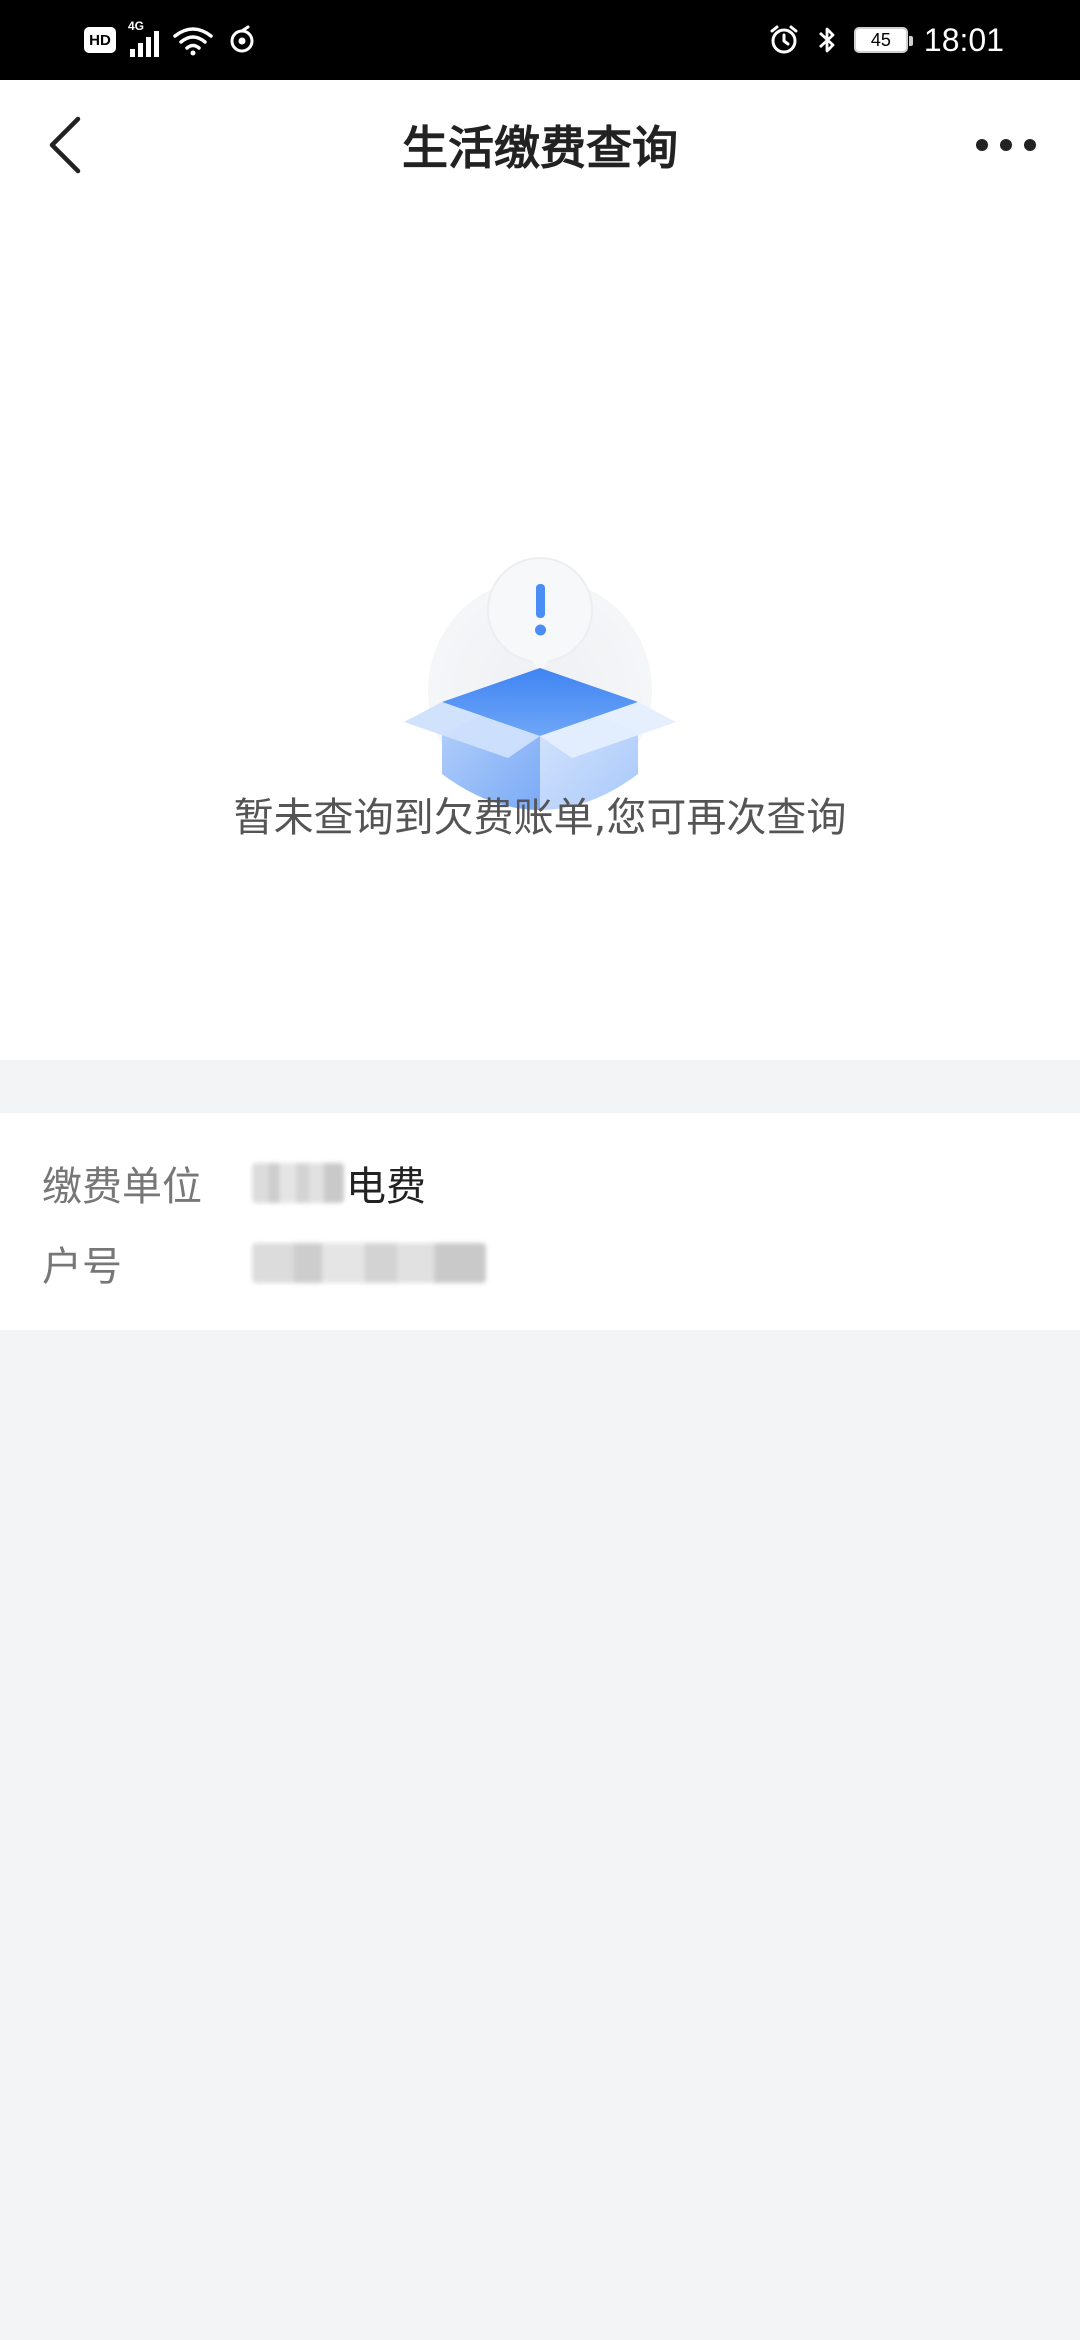 This screenshot has width=1080, height=2340. Describe the element at coordinates (540, 148) in the screenshot. I see `page-title: 生活缴费查询` at that location.